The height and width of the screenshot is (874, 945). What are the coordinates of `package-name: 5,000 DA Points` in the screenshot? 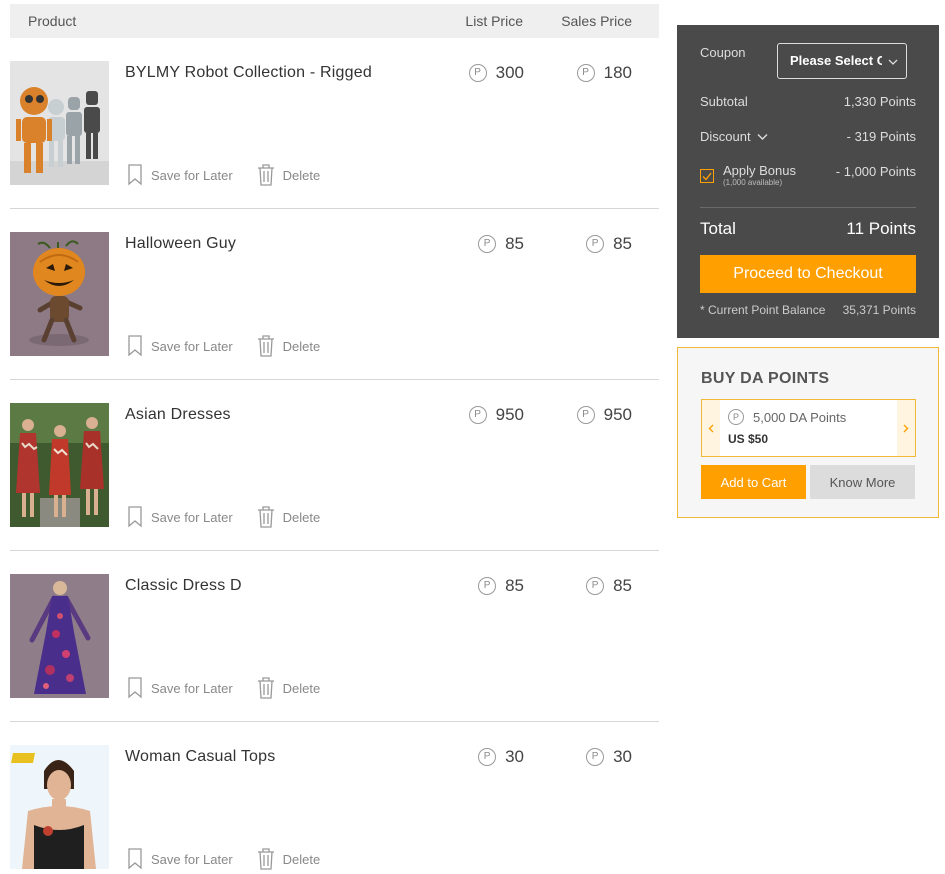 It's located at (800, 417).